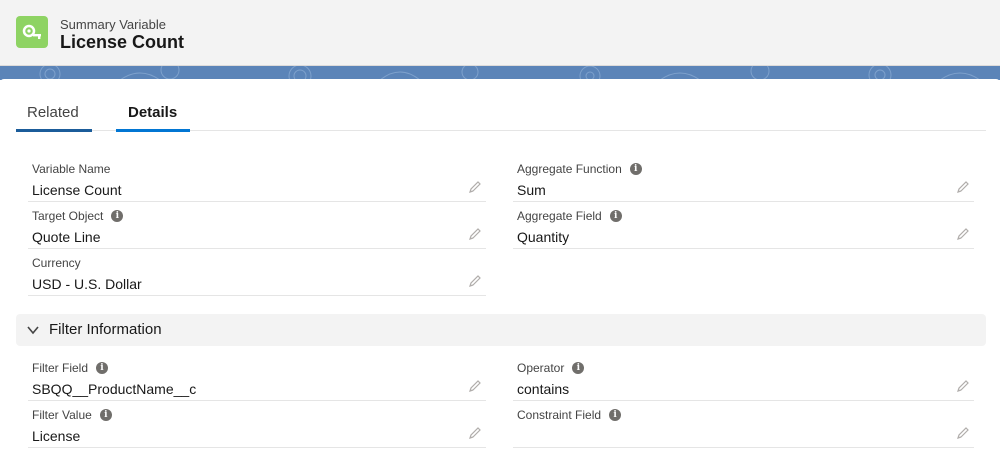 The image size is (1000, 452). What do you see at coordinates (114, 389) in the screenshot?
I see `filter-field-value: SBQQ__ProductName__c` at bounding box center [114, 389].